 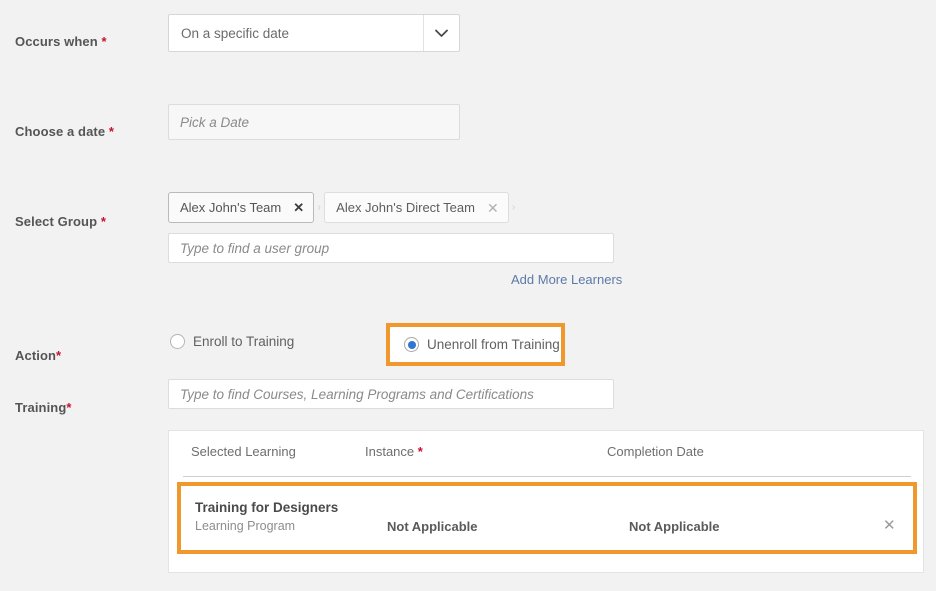 I want to click on choose-date-label-text: Choose a date, so click(x=62, y=131).